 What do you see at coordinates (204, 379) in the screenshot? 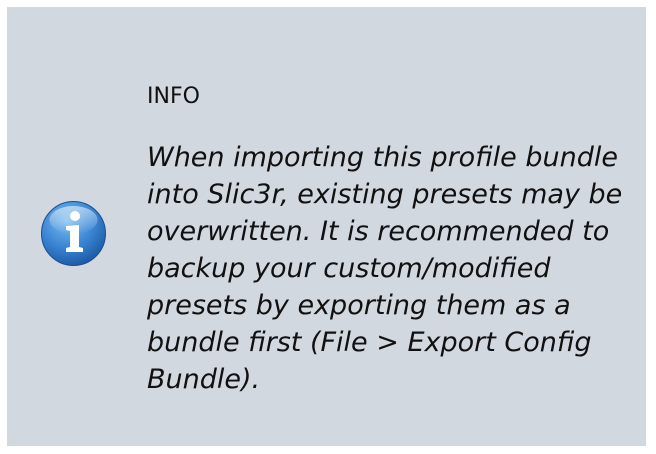
I see `note-line: Bundle).` at bounding box center [204, 379].